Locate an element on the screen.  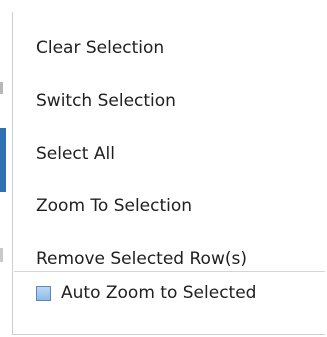
menu-item-label: Select All is located at coordinates (75, 154).